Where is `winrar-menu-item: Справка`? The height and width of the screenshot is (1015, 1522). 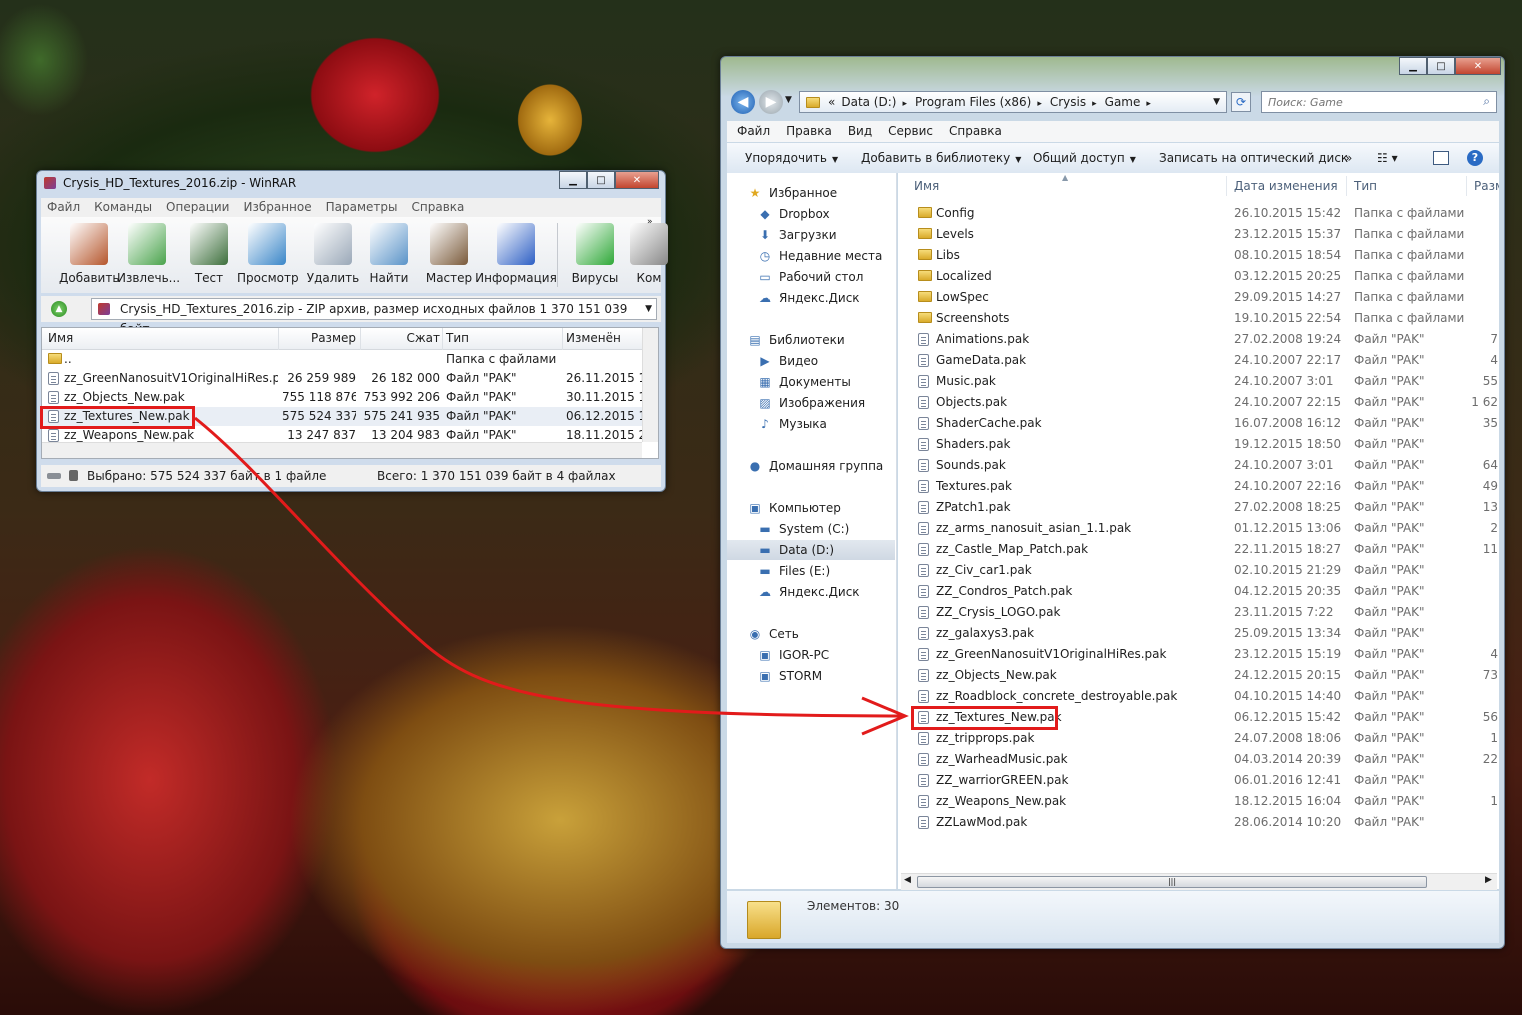
winrar-menu-item: Справка is located at coordinates (438, 207).